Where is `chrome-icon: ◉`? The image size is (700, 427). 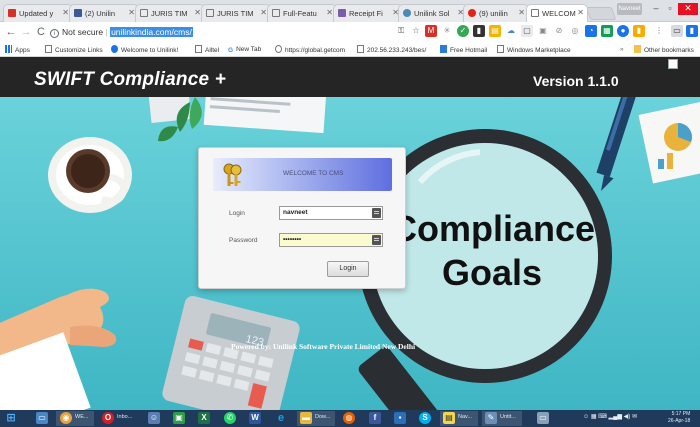 chrome-icon: ◉ is located at coordinates (66, 418).